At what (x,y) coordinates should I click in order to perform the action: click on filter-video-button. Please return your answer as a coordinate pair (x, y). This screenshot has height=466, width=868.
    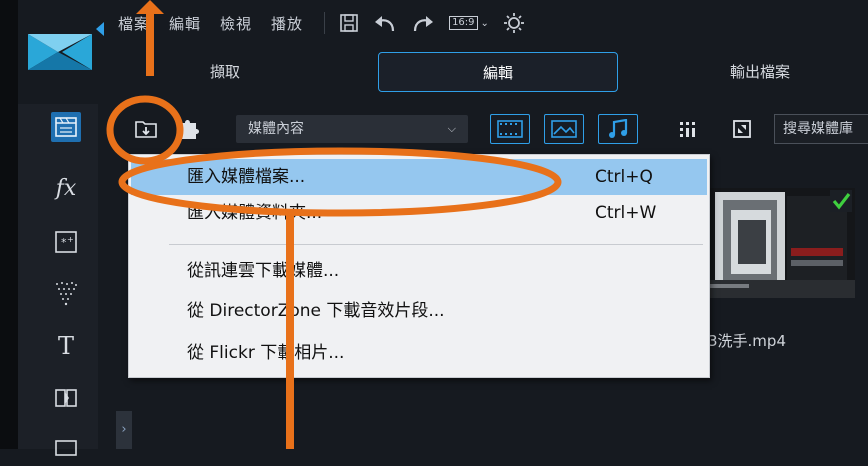
    Looking at the image, I should click on (510, 129).